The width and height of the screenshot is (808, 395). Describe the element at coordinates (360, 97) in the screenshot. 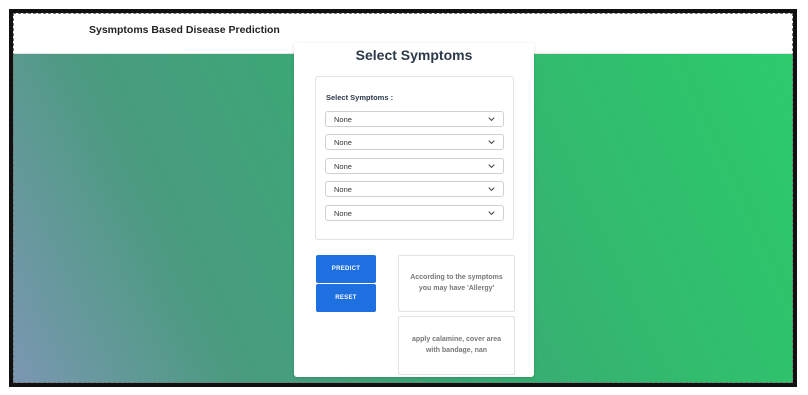

I see `select-symptoms-label: Select Symptoms :` at that location.